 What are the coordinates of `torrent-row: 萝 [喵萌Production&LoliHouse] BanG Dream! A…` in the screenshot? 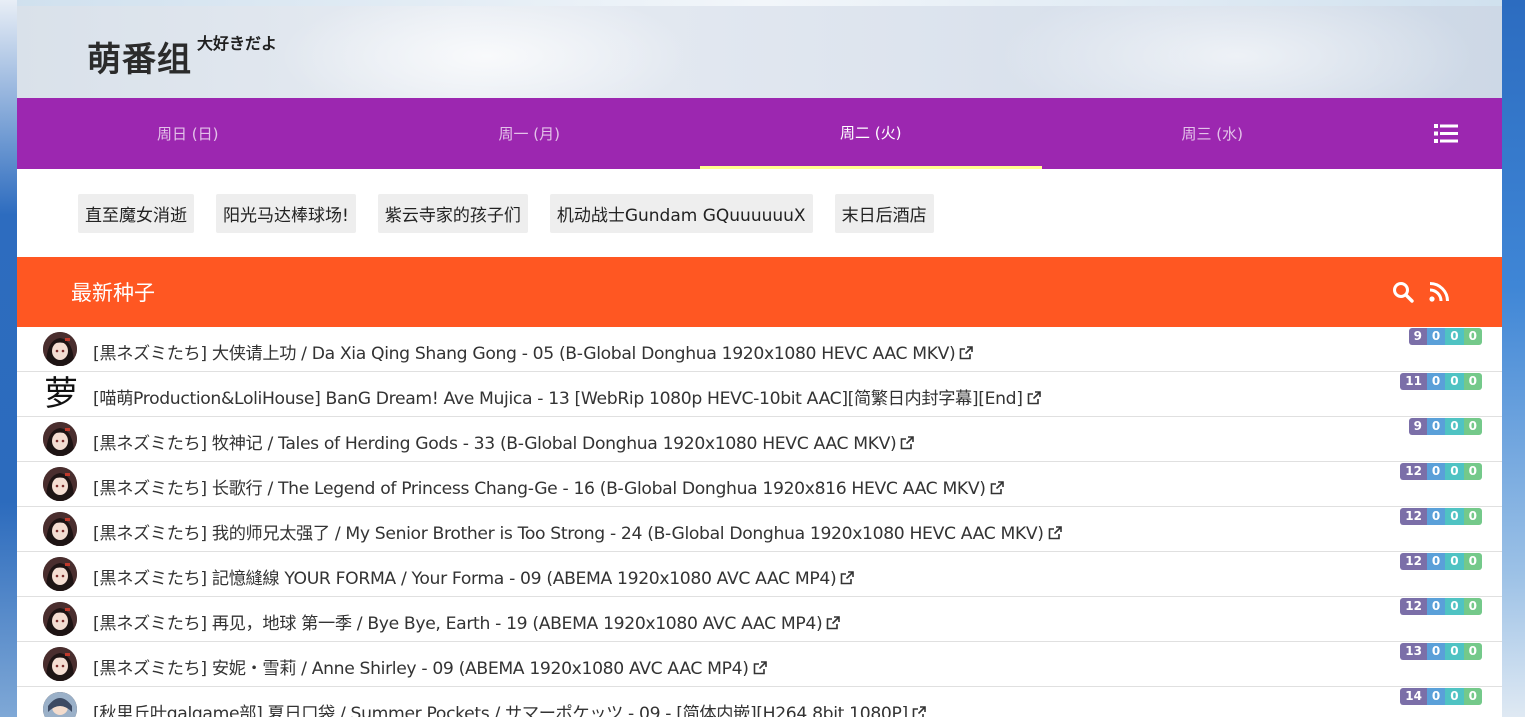 It's located at (759, 394).